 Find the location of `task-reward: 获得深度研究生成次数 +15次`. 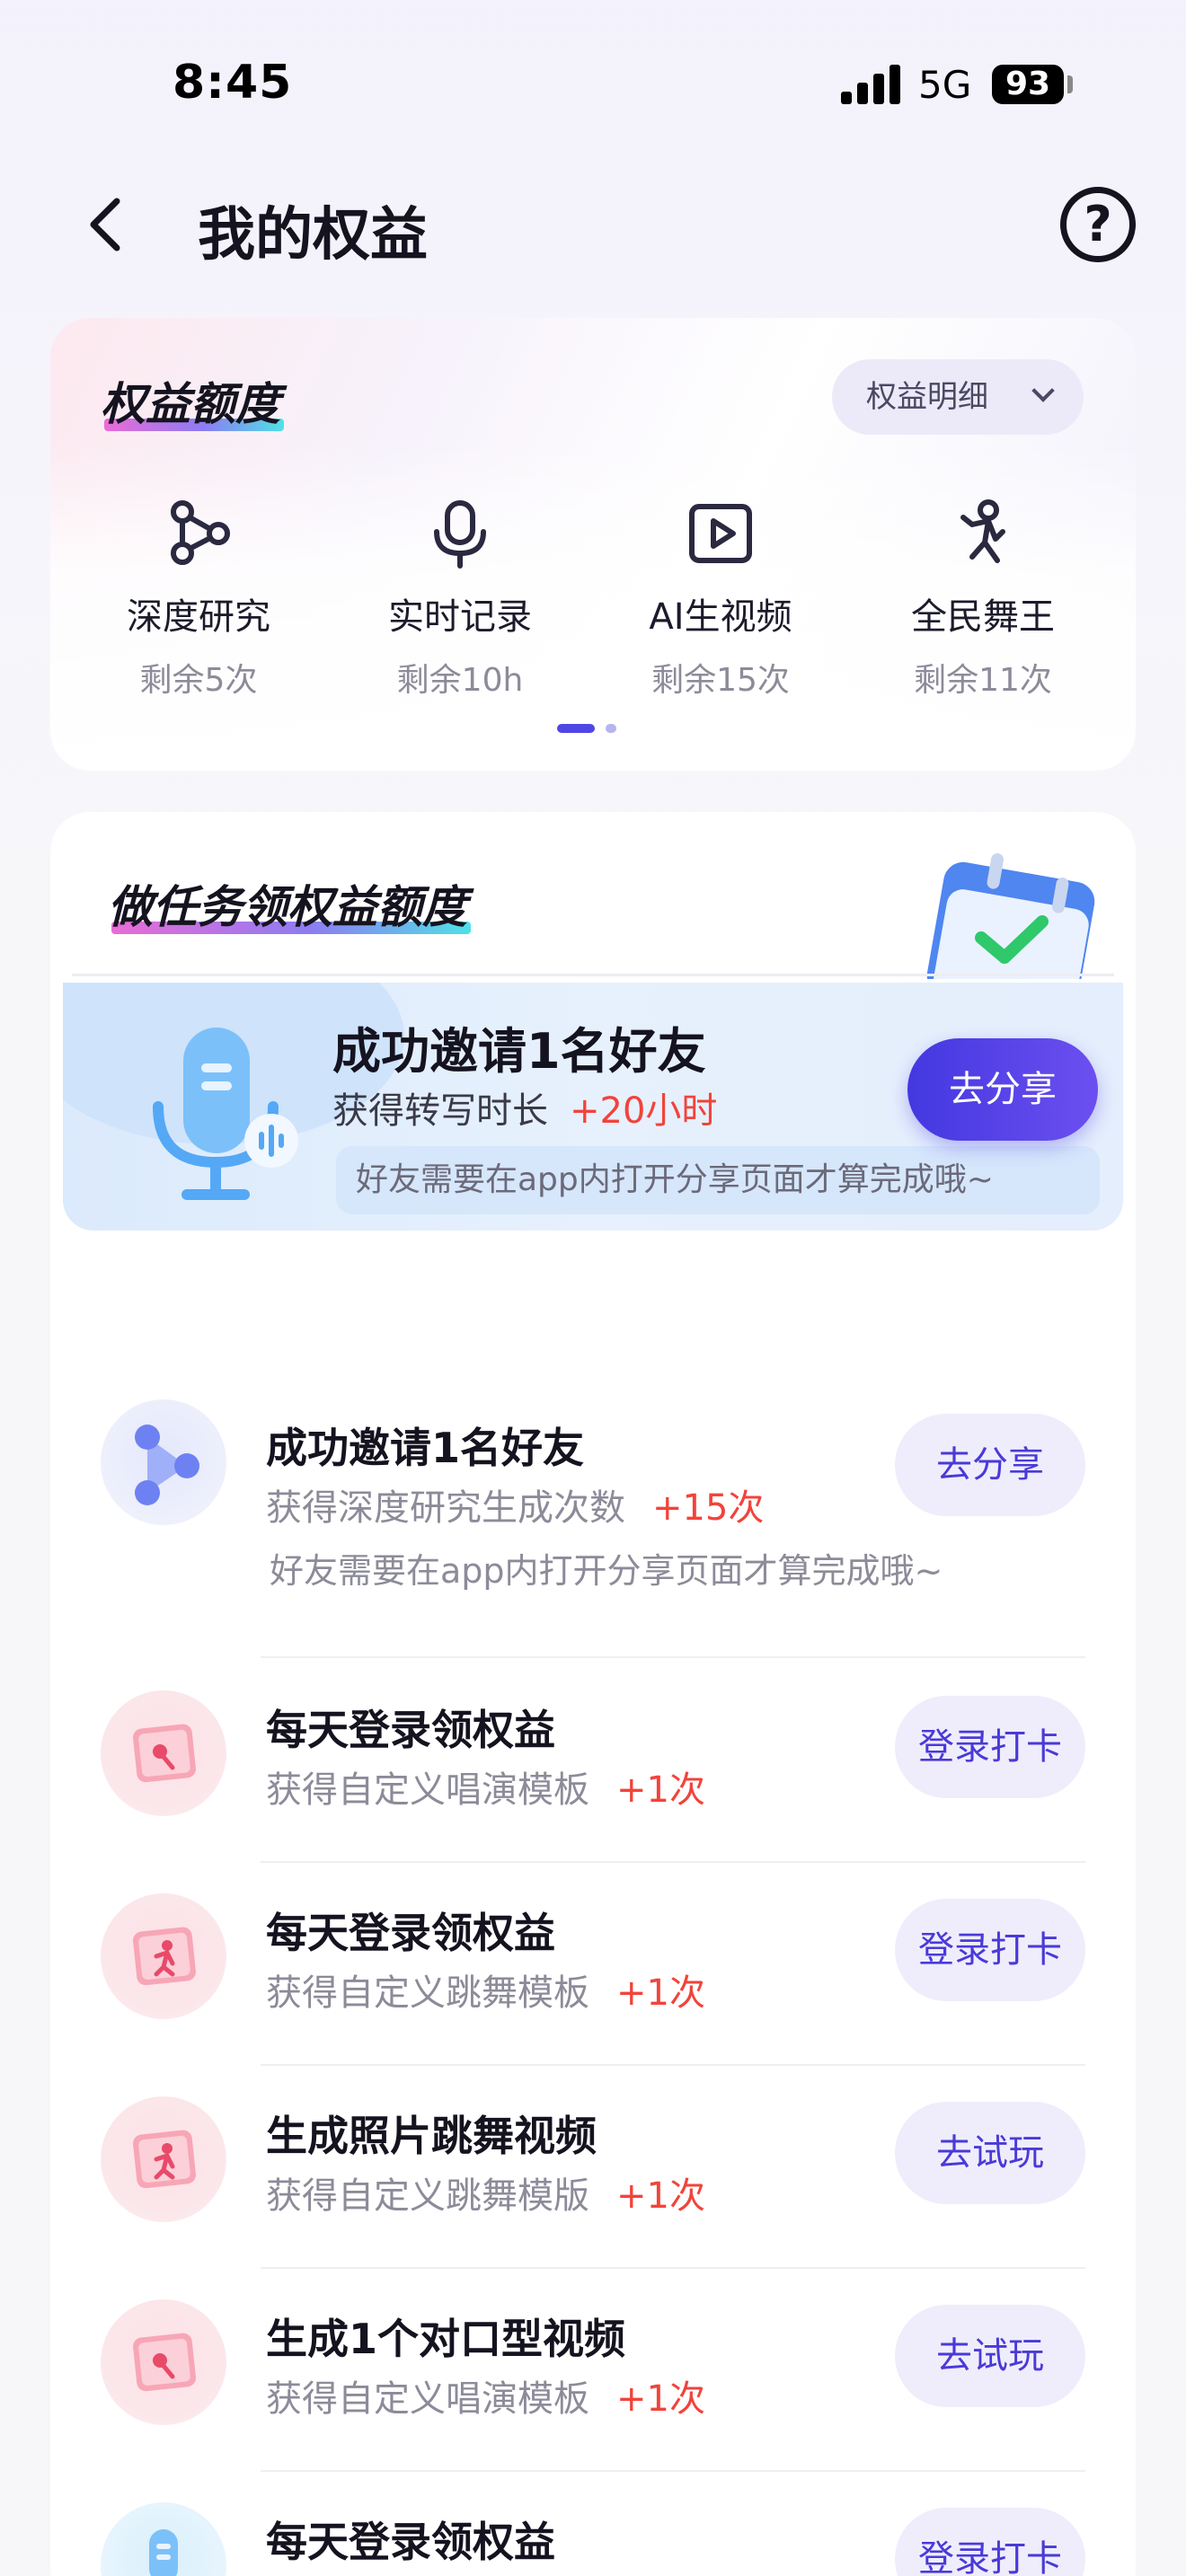

task-reward: 获得深度研究生成次数 +15次 is located at coordinates (515, 1504).